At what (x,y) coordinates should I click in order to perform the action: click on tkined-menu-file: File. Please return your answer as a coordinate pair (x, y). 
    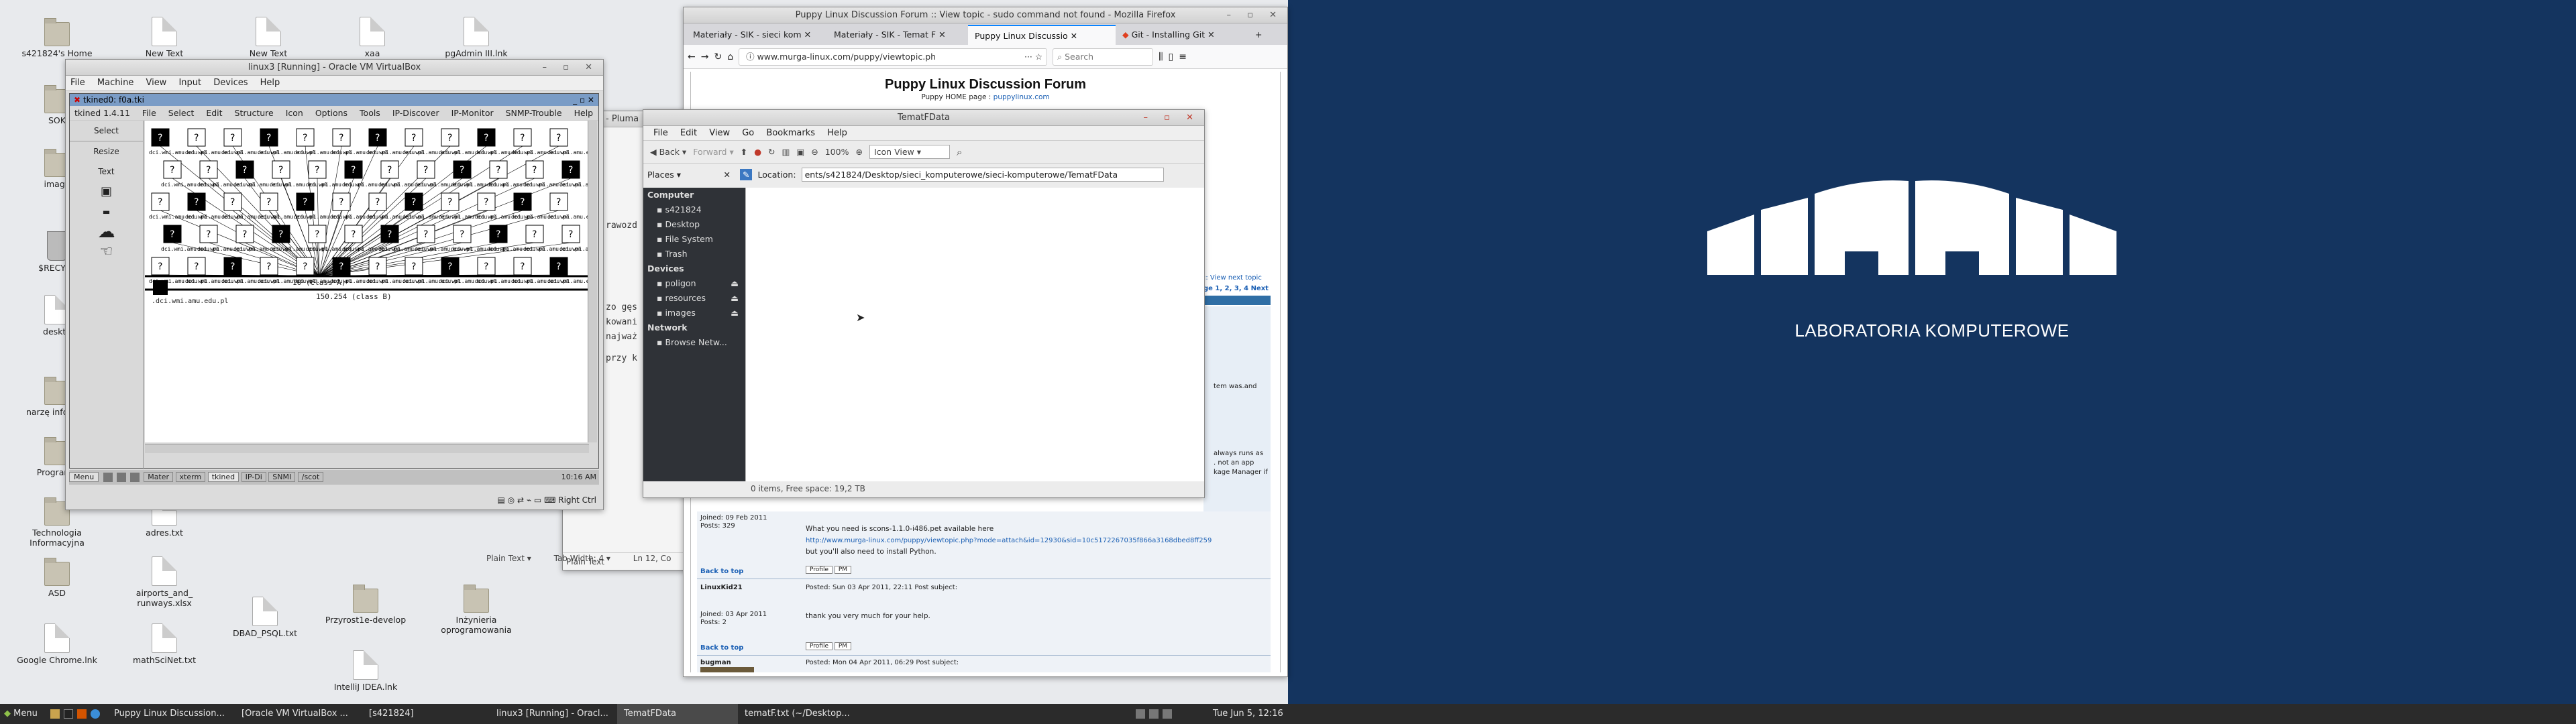
    Looking at the image, I should click on (149, 113).